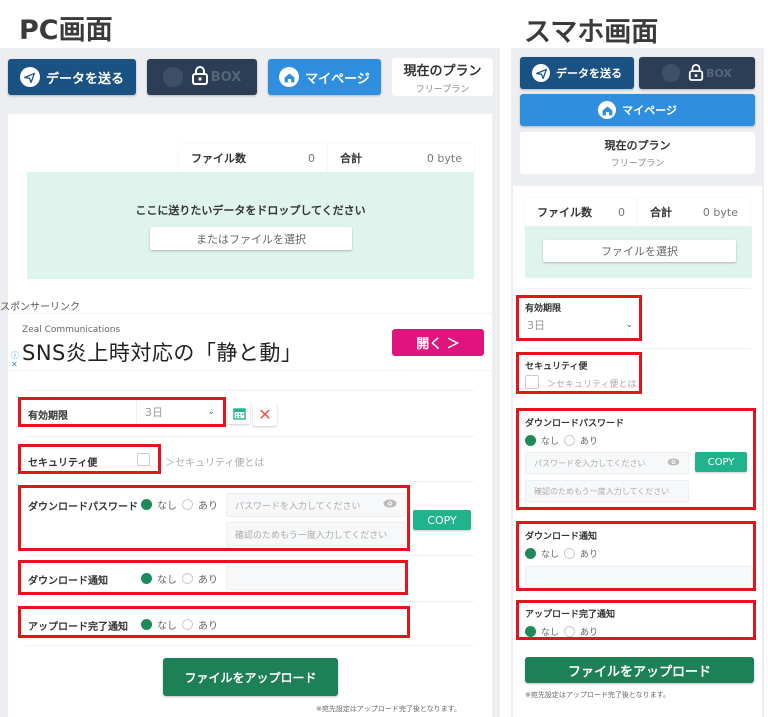  Describe the element at coordinates (591, 383) in the screenshot. I see `sp-security-info-link: ＞セキュリティ便とは` at that location.